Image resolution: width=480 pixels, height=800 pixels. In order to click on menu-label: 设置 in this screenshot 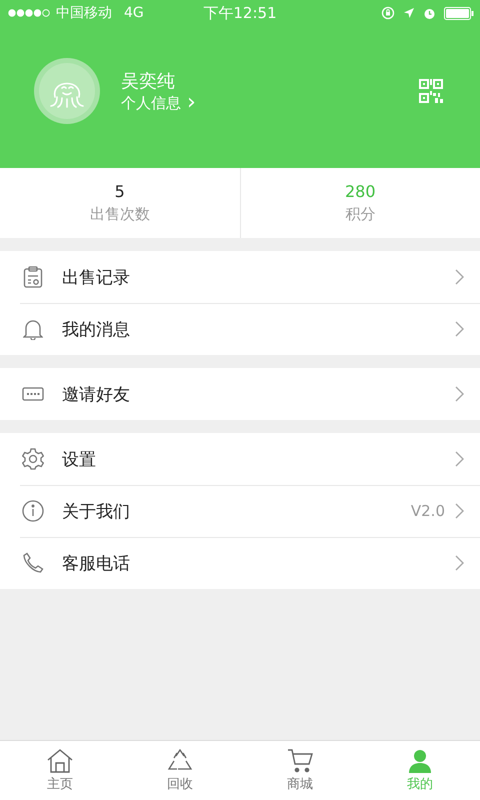, I will do `click(79, 459)`.